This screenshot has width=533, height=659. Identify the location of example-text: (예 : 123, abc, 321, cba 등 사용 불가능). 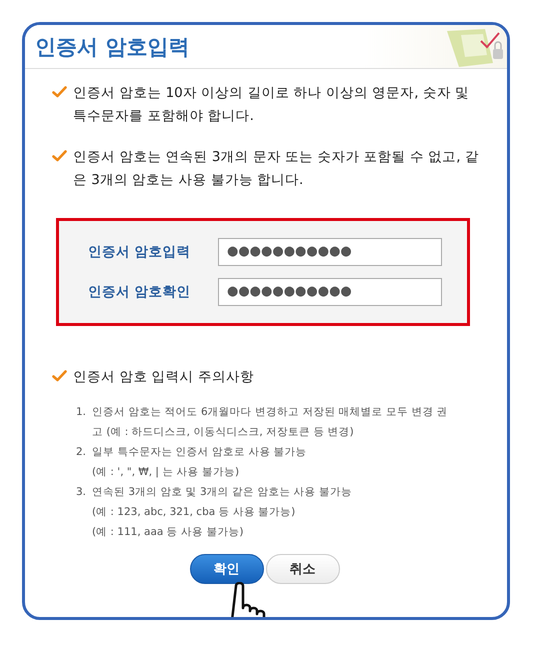
(194, 512).